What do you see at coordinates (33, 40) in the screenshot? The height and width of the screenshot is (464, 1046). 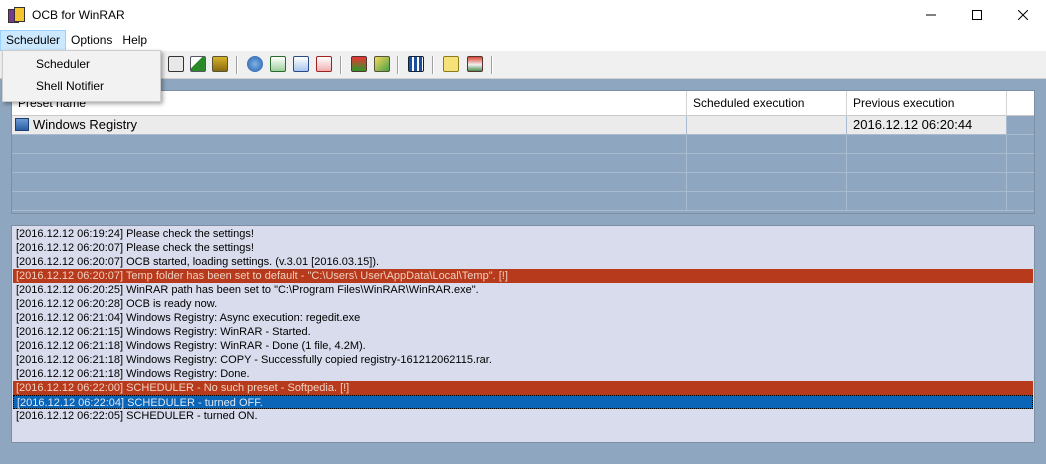 I see `menu-scheduler: Scheduler` at bounding box center [33, 40].